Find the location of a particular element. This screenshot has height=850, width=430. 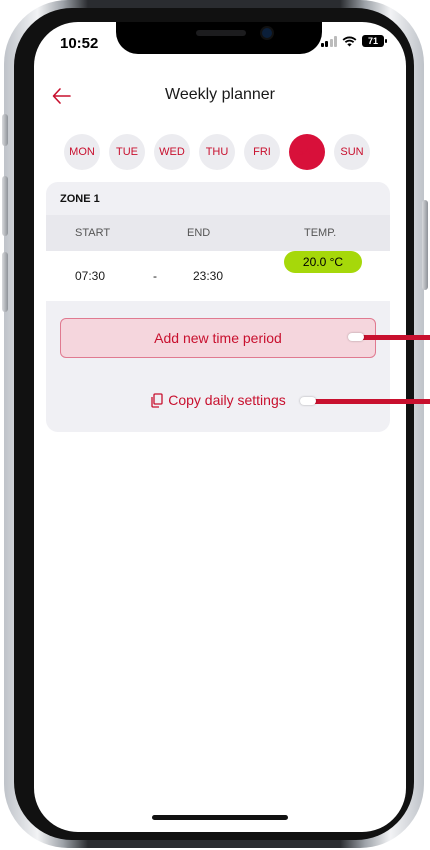

add-time-period-label: Add new time period is located at coordinates (218, 338).